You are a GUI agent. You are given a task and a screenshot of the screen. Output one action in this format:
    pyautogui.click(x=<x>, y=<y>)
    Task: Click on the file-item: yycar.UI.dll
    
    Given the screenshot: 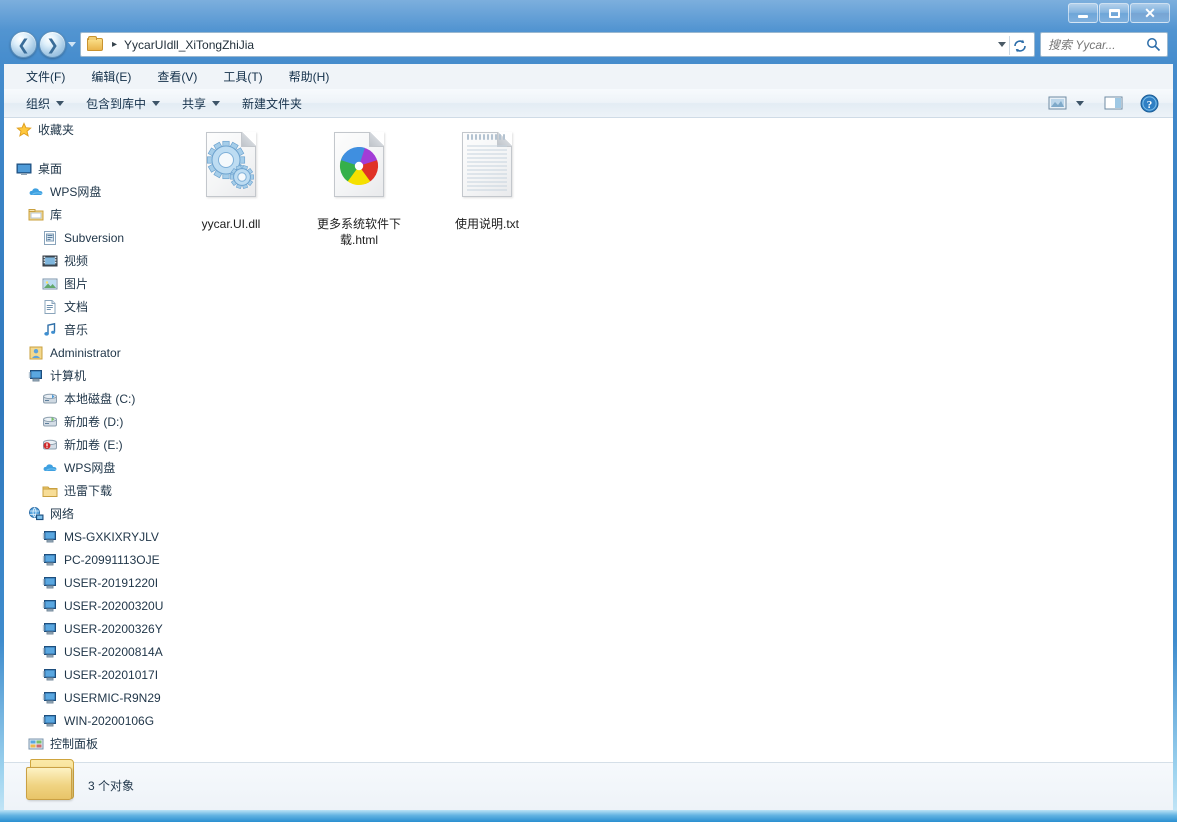 What is the action you would take?
    pyautogui.click(x=231, y=190)
    